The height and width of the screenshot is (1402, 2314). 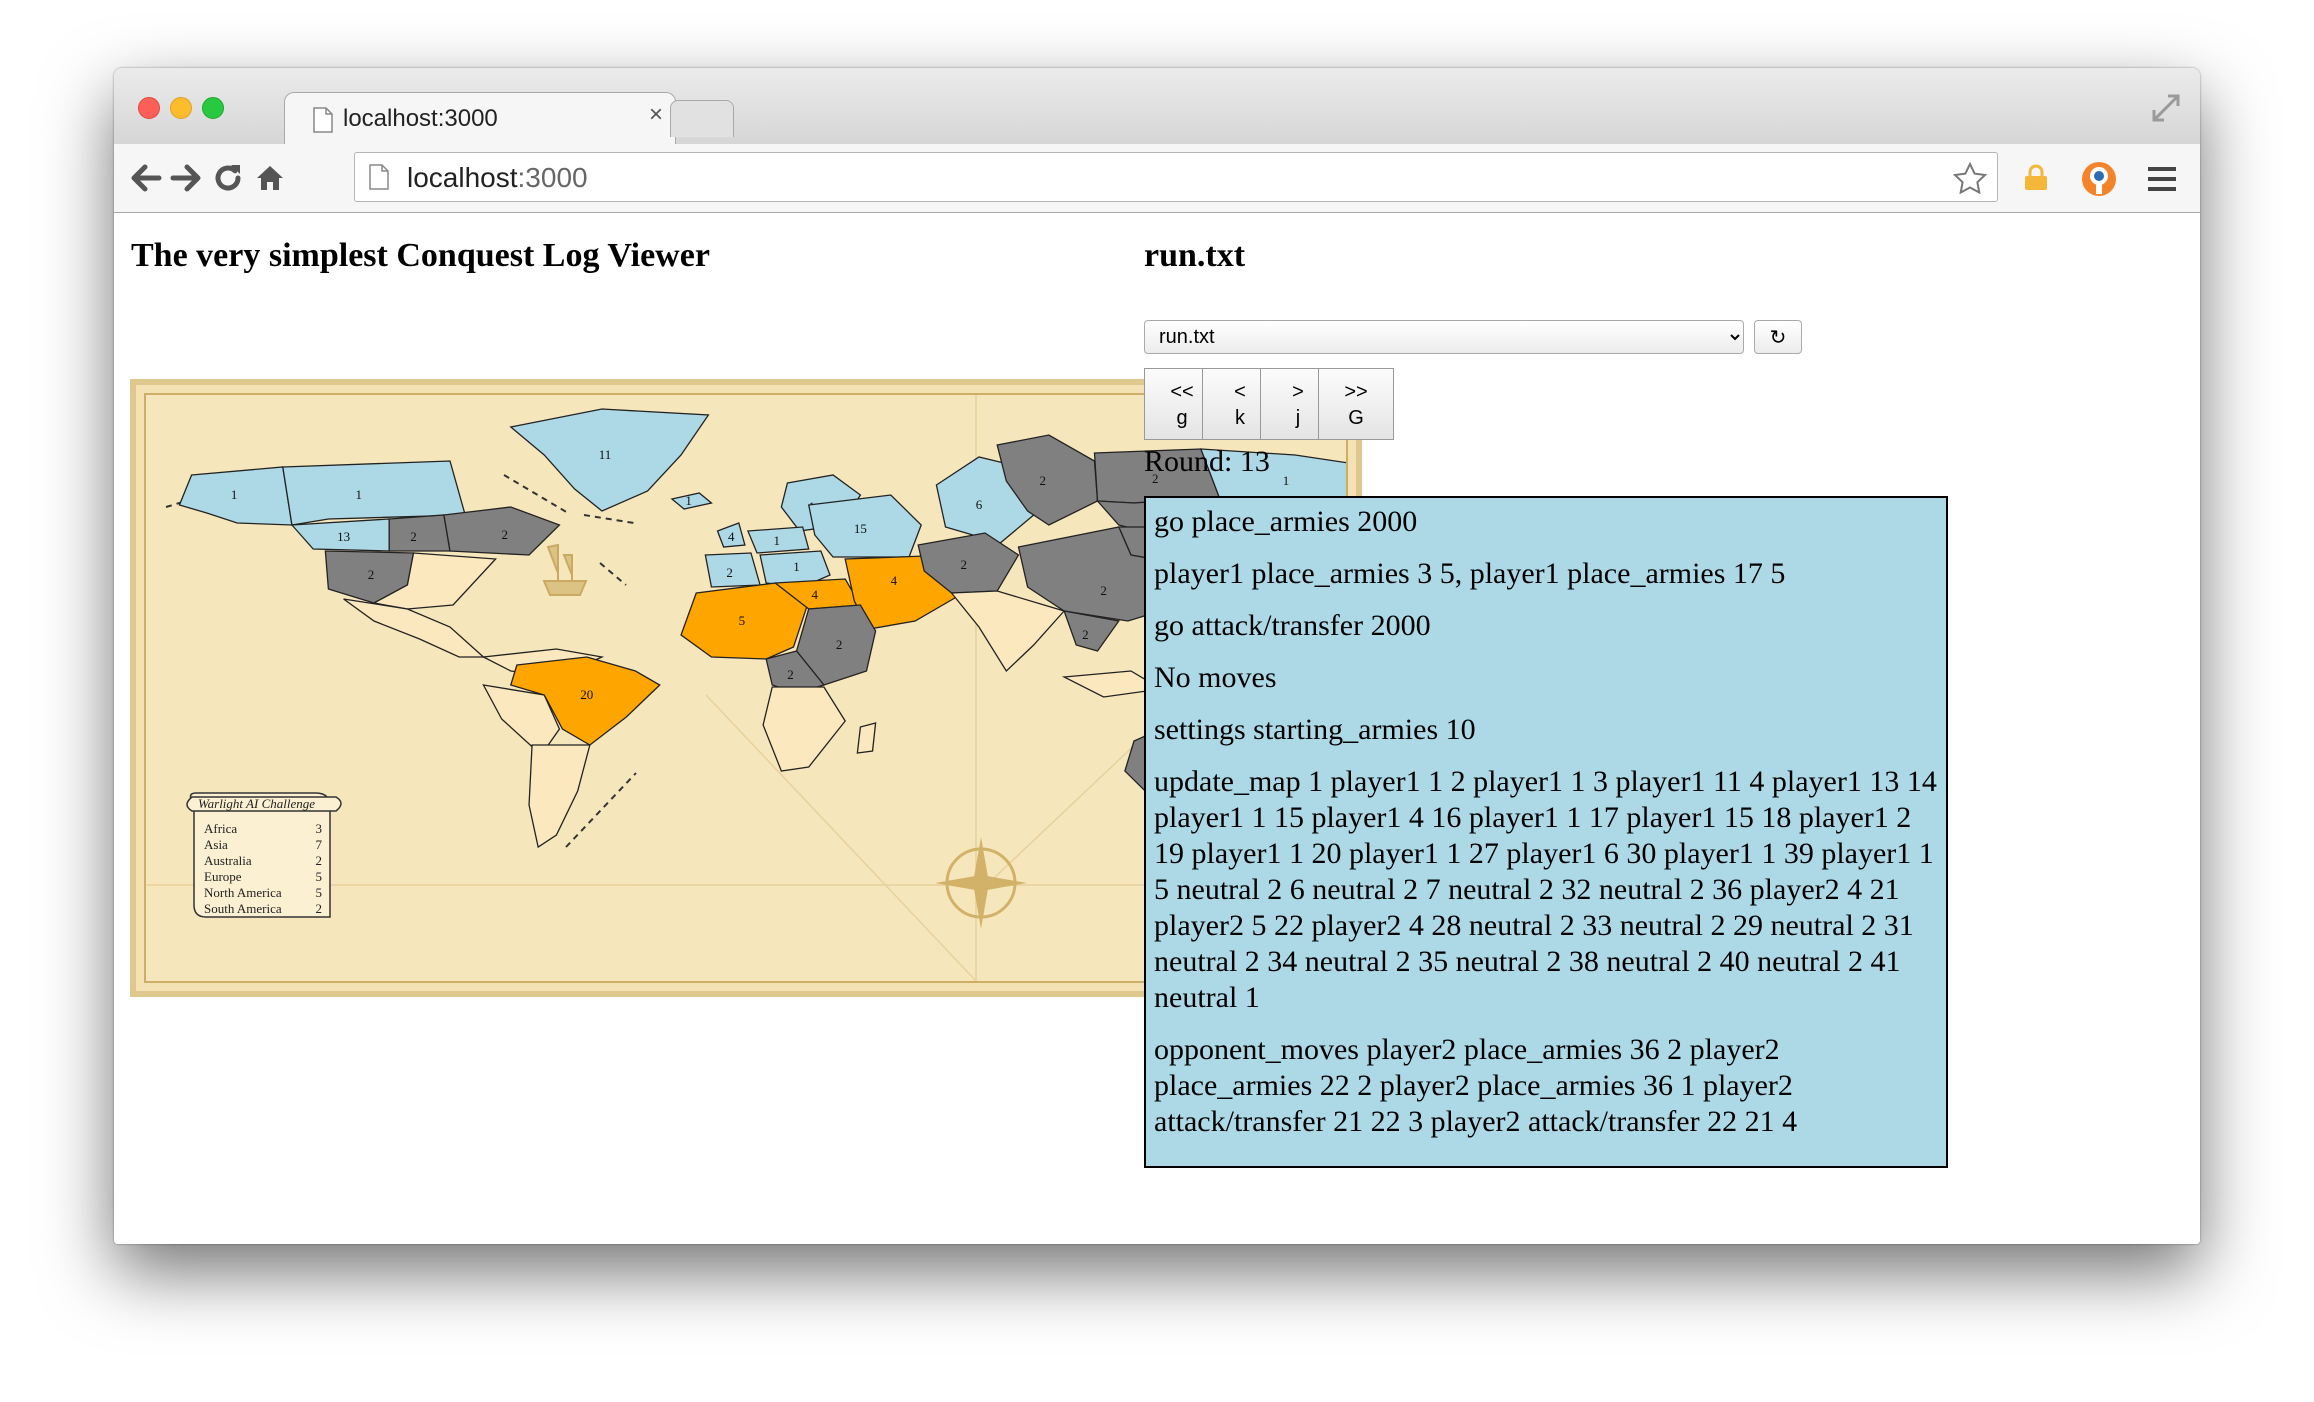 I want to click on army-count-as-middle-east: 4, so click(x=894, y=580).